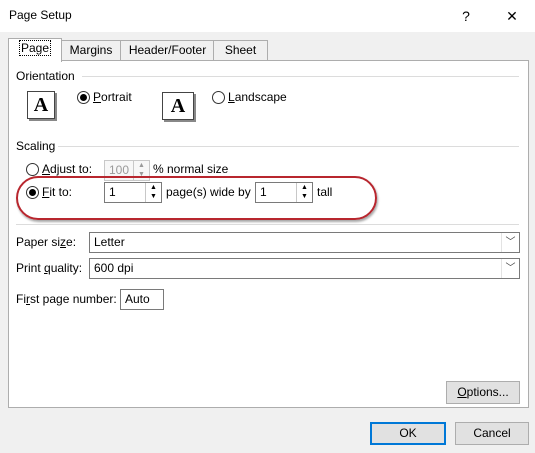 Image resolution: width=535 pixels, height=453 pixels. What do you see at coordinates (83, 97) in the screenshot?
I see `portrait-radio` at bounding box center [83, 97].